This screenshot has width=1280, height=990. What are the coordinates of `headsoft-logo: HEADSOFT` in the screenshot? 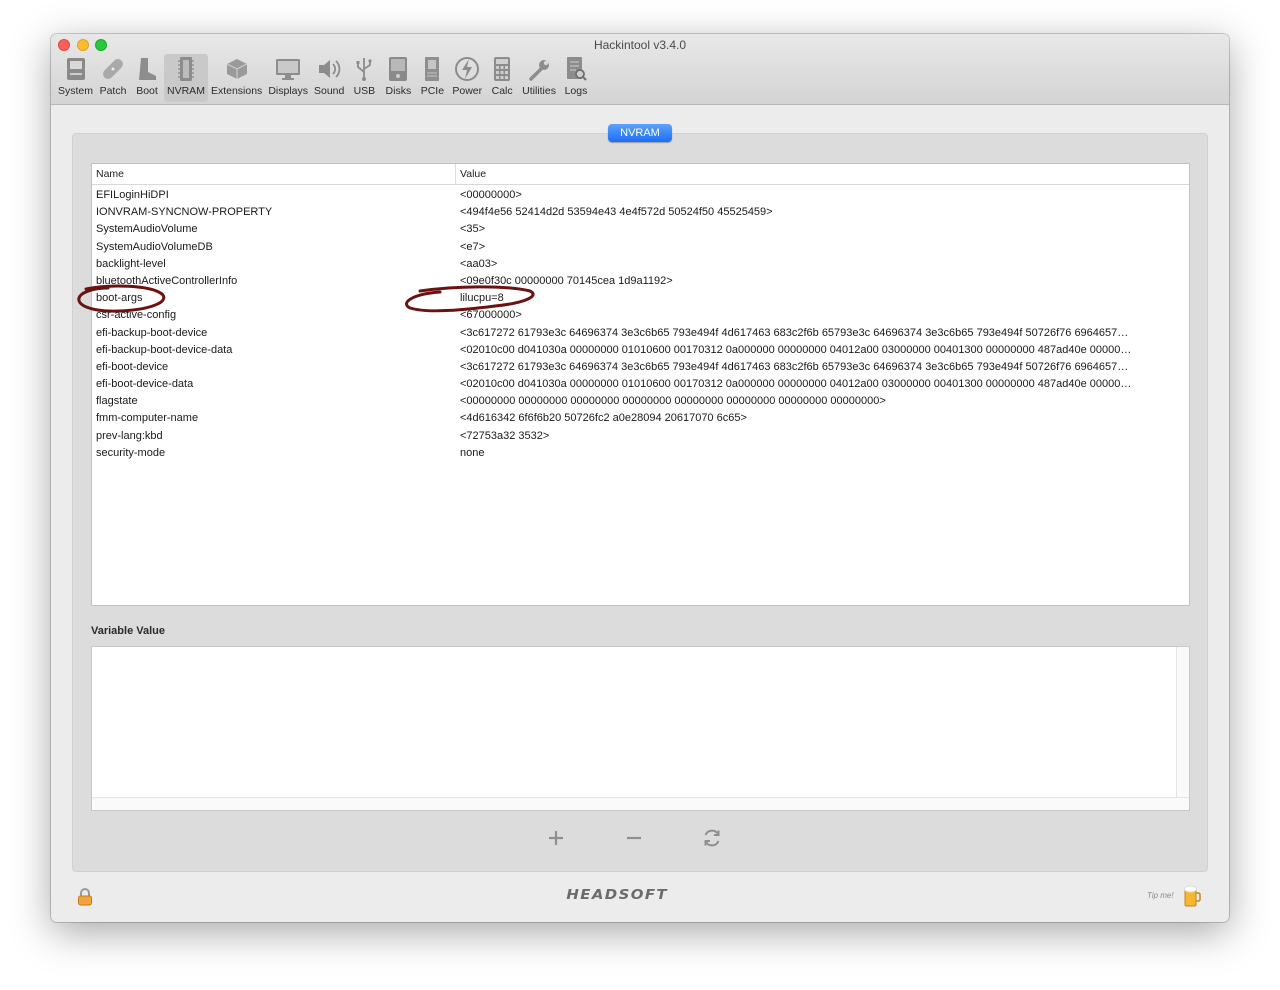 It's located at (617, 895).